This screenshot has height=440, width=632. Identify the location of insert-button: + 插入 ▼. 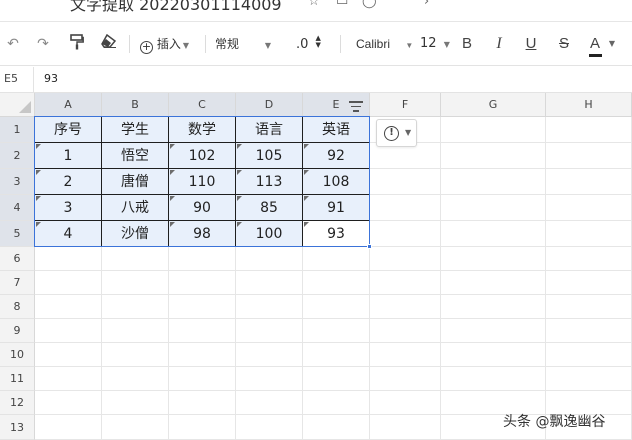
(164, 45).